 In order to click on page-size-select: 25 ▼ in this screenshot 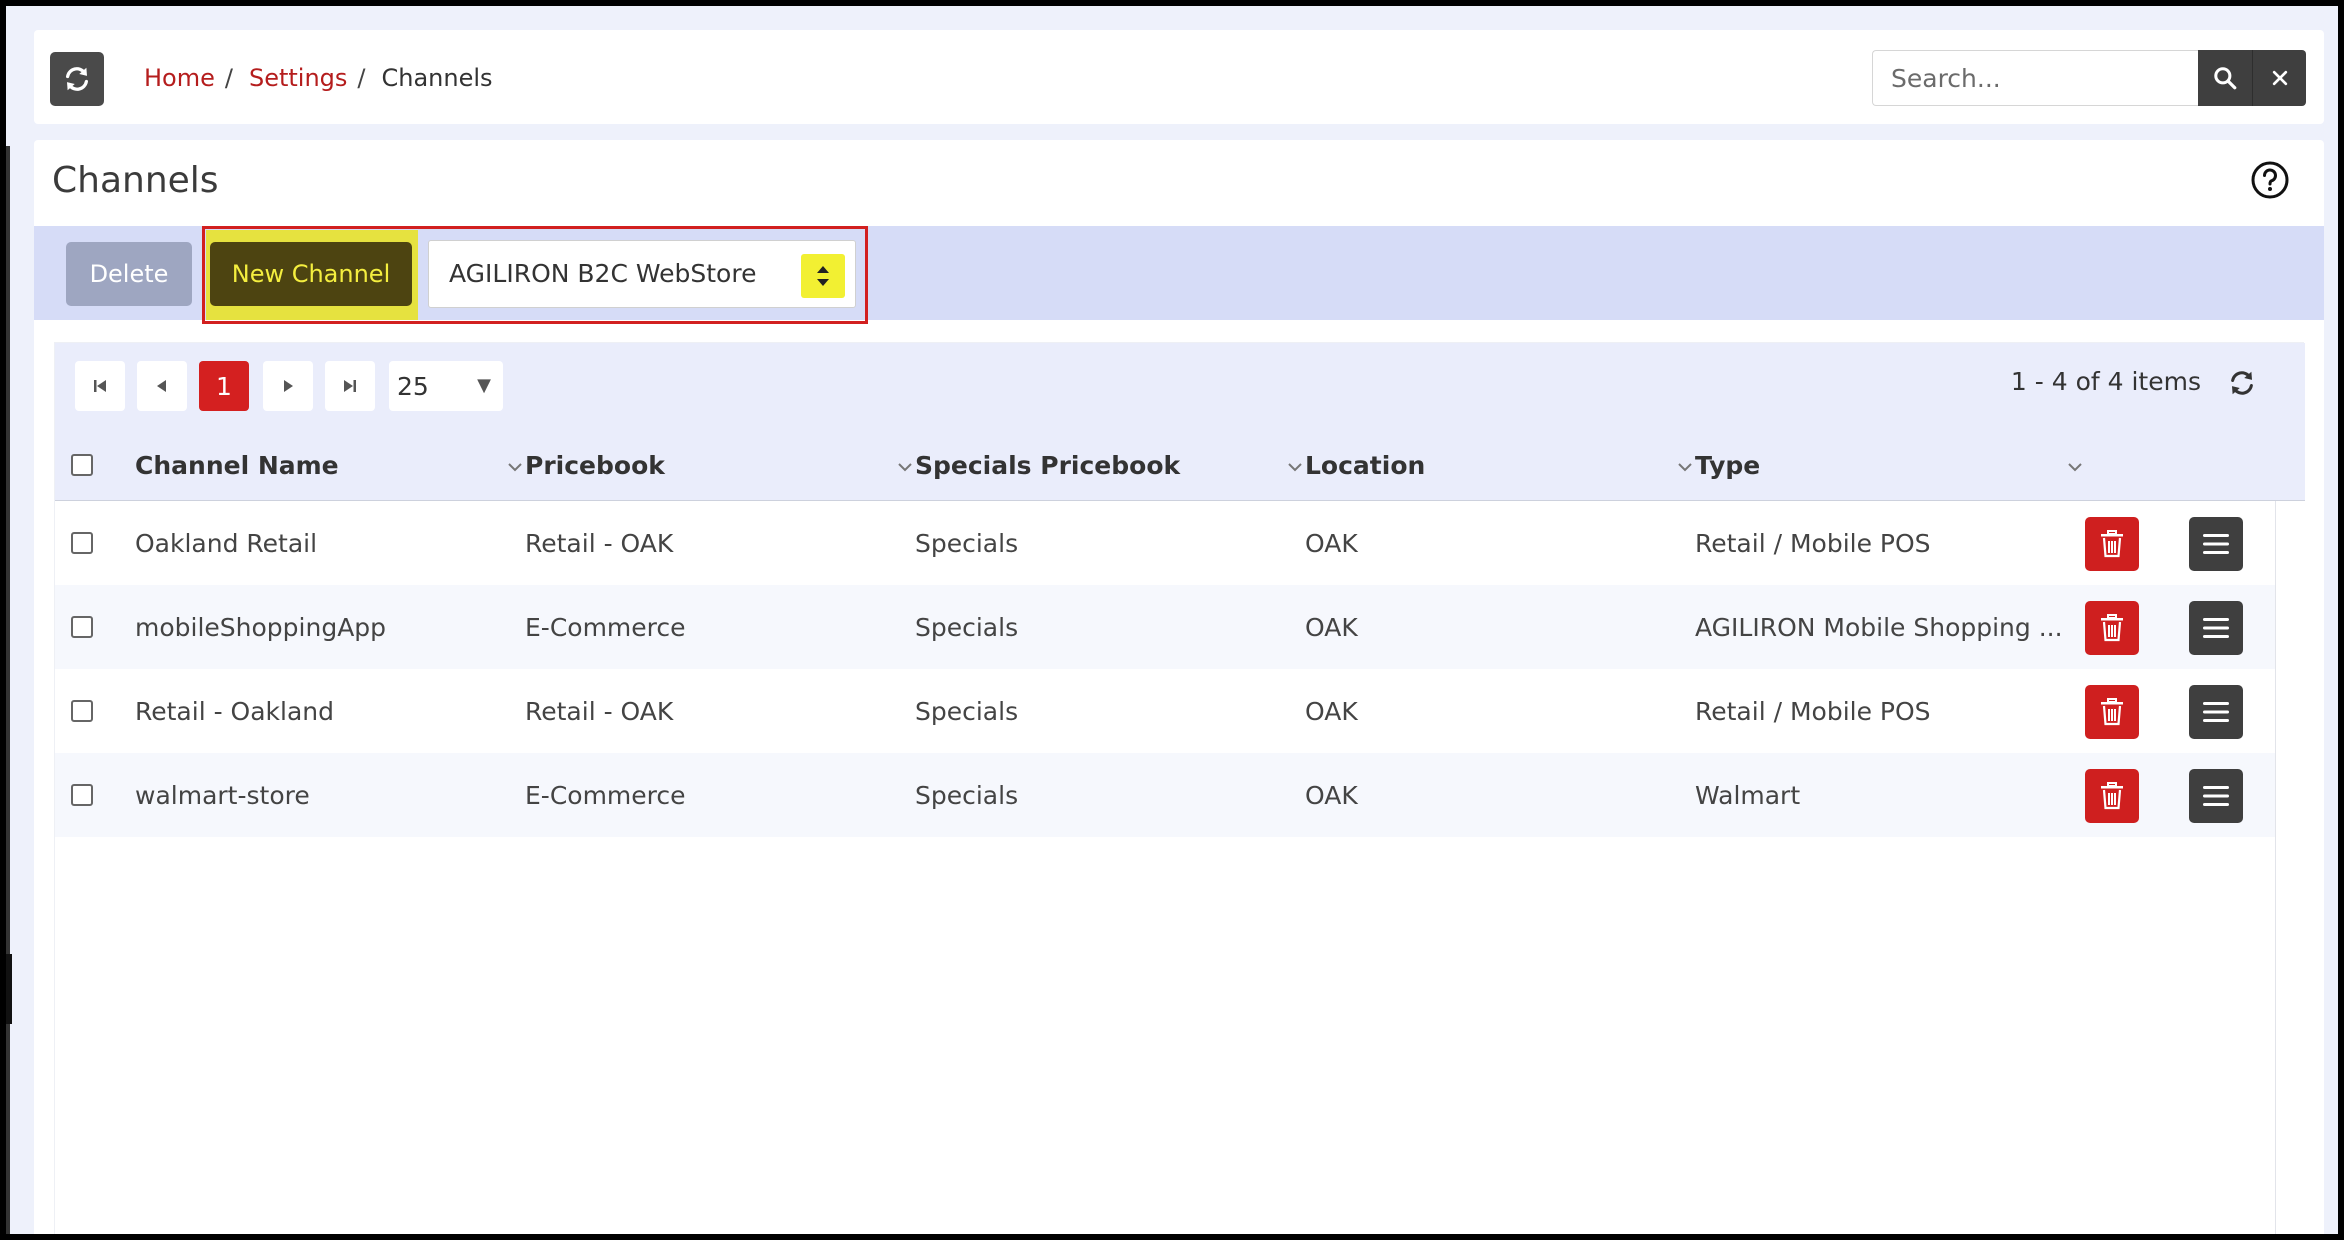, I will do `click(446, 386)`.